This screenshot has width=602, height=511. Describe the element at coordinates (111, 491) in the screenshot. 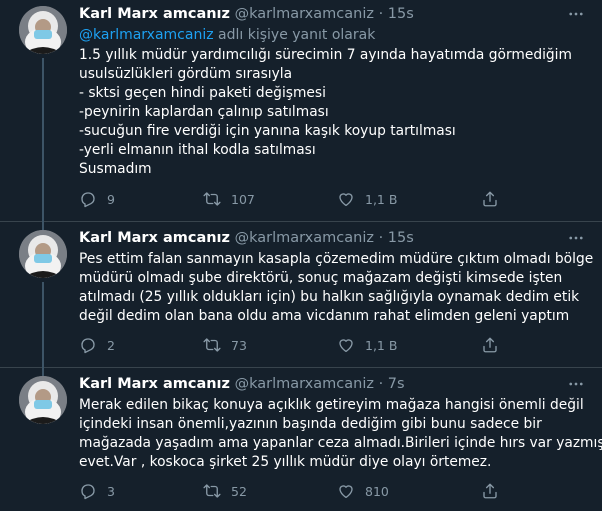

I see `reply-count: 3` at that location.